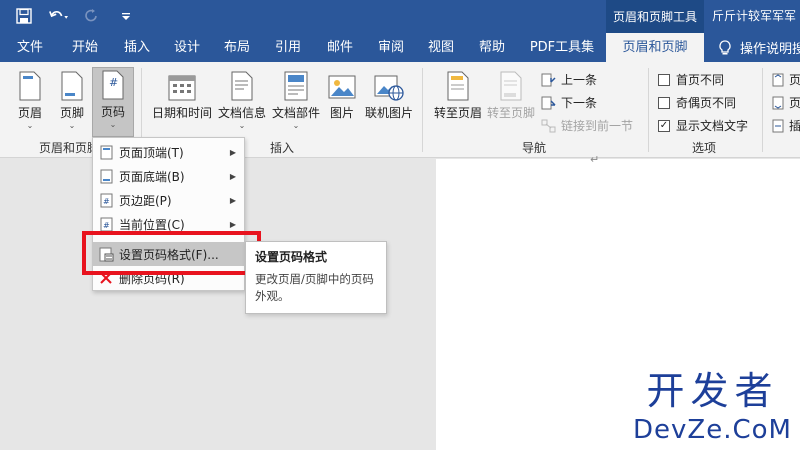 Image resolution: width=800 pixels, height=450 pixels. I want to click on document-parts-button: 文档部件 ⌄, so click(296, 98).